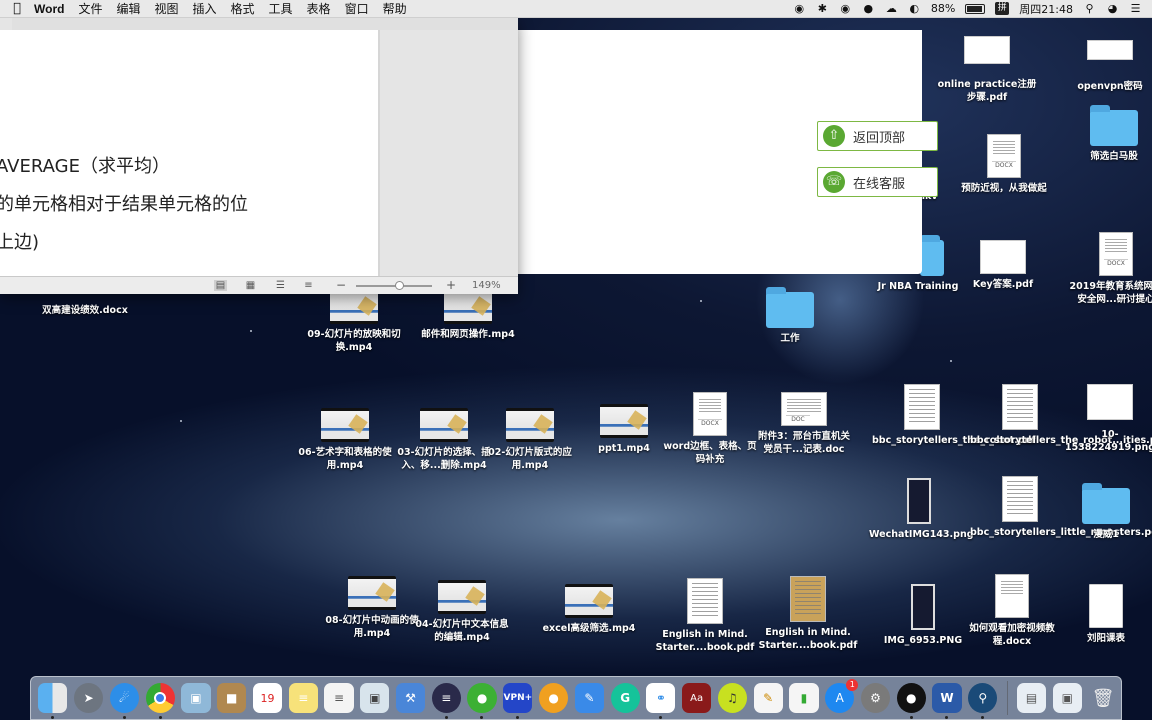 The width and height of the screenshot is (1152, 720). I want to click on photo-viewer-icon: ▣, so click(375, 698).